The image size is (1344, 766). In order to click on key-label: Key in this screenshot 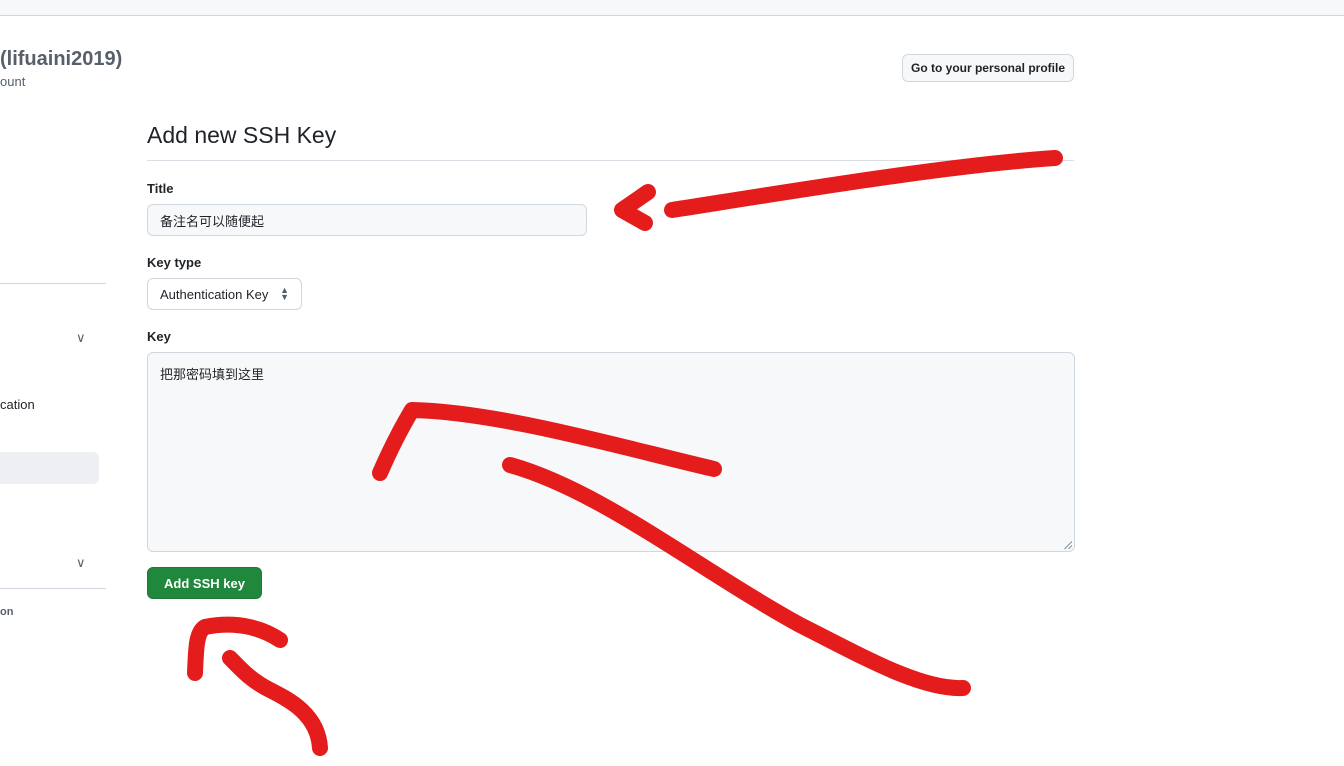, I will do `click(159, 336)`.